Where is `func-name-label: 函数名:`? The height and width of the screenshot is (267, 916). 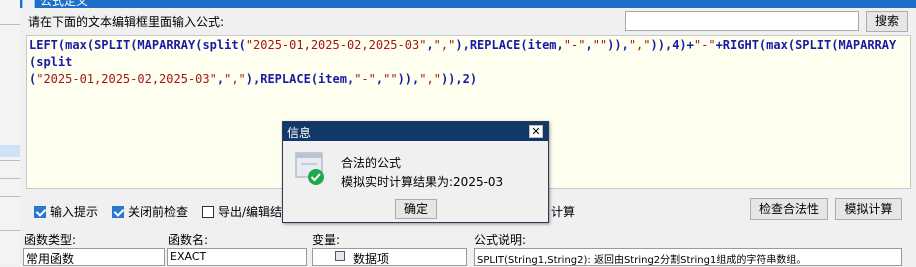 func-name-label: 函数名: is located at coordinates (188, 240).